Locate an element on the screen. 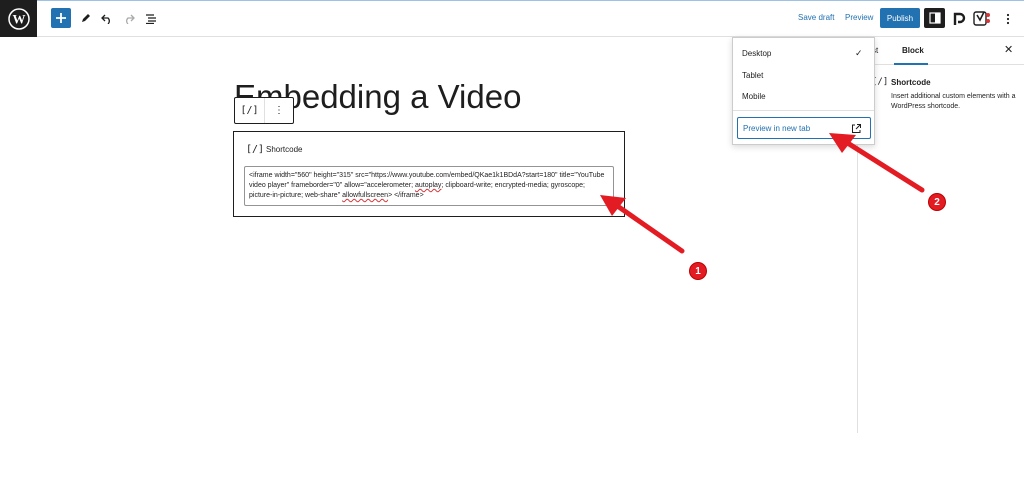 This screenshot has height=491, width=1024. add-block-button is located at coordinates (61, 18).